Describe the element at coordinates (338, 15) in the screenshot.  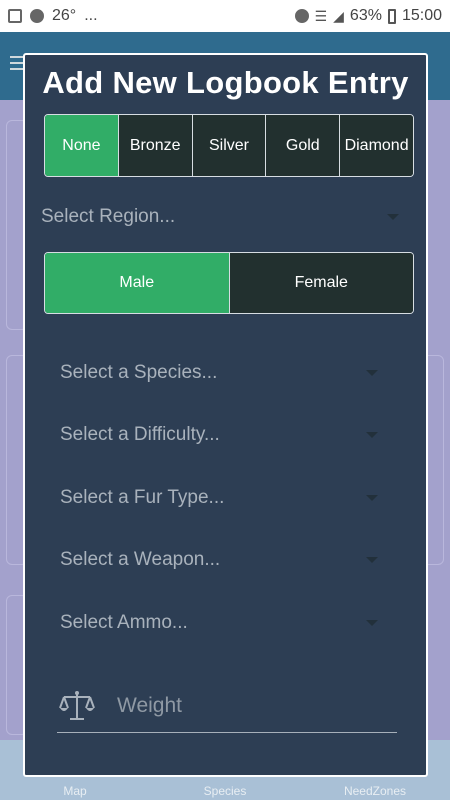
I see `signal-icon: ◢` at that location.